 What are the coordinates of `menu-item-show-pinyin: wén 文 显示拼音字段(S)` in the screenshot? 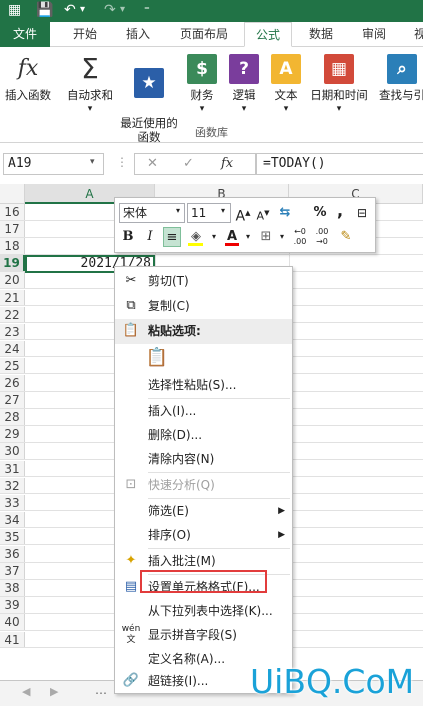 It's located at (203, 635).